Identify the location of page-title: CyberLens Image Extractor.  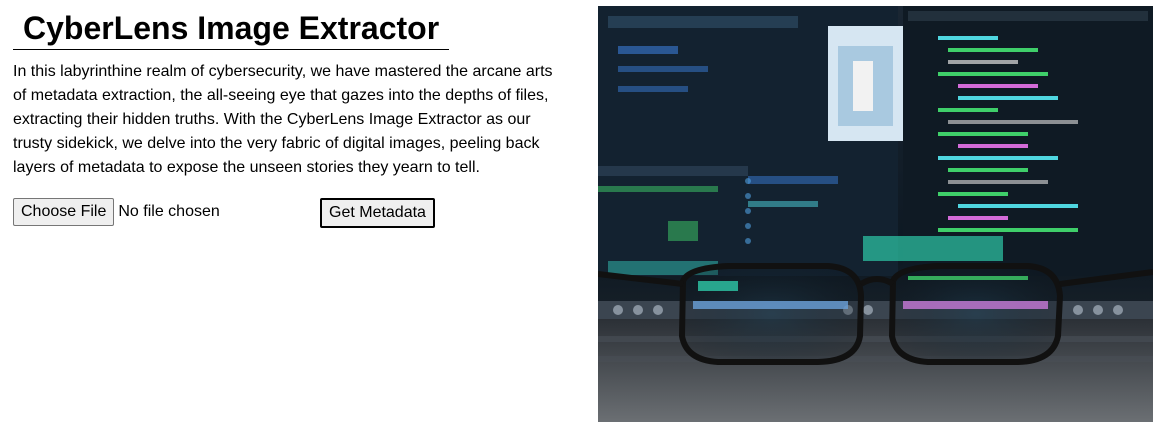
(231, 25).